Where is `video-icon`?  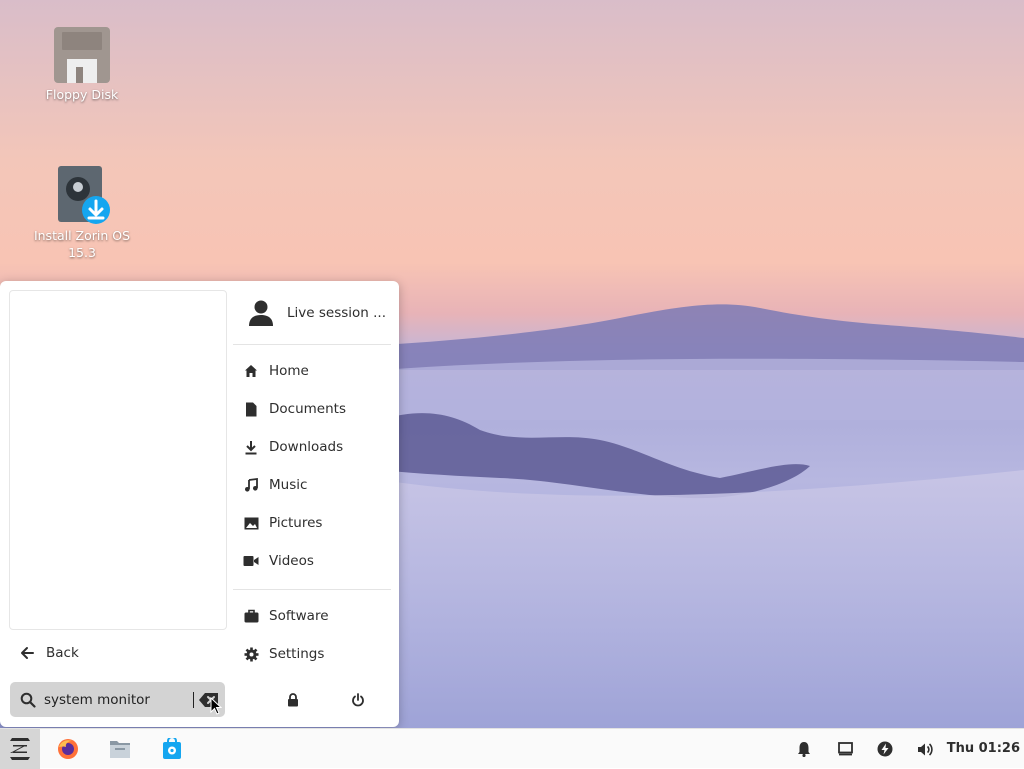 video-icon is located at coordinates (251, 561).